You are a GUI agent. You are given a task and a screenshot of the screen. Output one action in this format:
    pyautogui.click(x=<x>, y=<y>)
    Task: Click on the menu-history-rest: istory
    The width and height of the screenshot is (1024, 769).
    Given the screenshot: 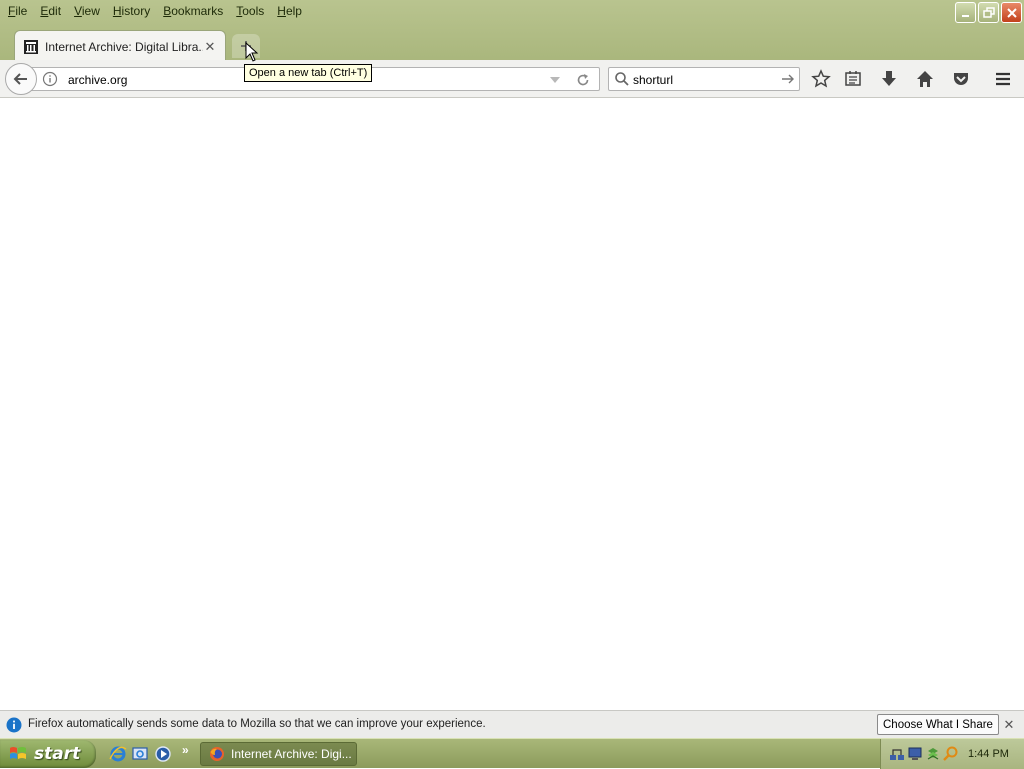 What is the action you would take?
    pyautogui.click(x=136, y=10)
    